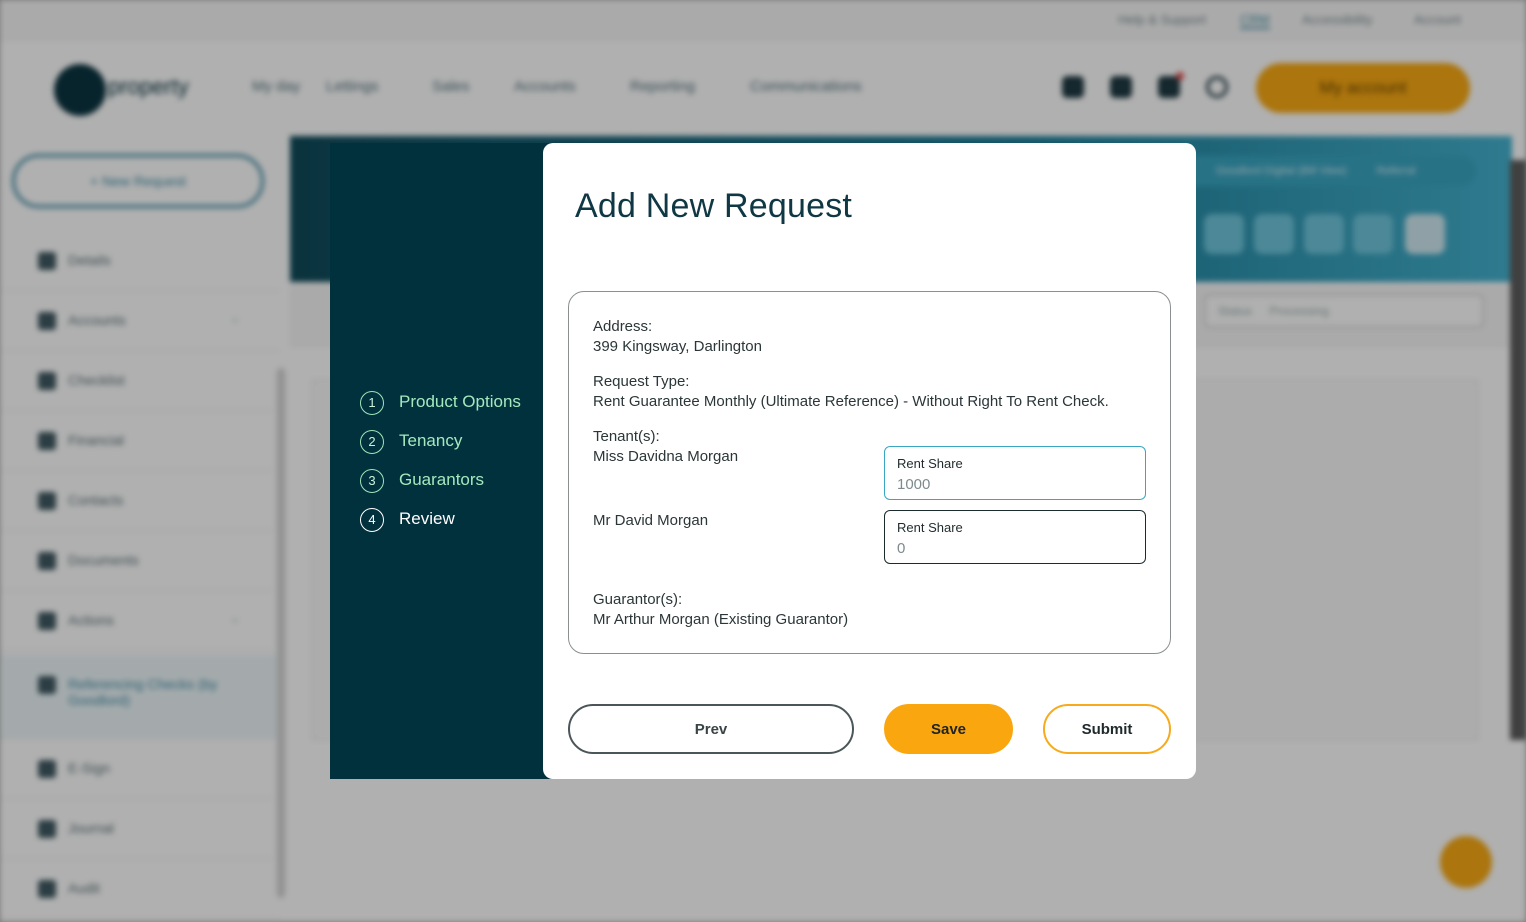 The image size is (1526, 922). I want to click on save-button: Save, so click(948, 729).